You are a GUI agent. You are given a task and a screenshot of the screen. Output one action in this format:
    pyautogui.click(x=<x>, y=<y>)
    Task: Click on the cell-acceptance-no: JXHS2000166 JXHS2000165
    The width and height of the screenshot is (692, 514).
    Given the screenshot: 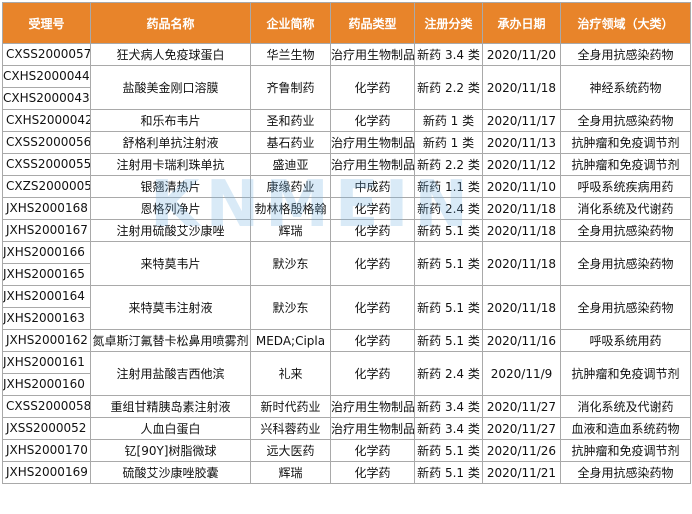 What is the action you would take?
    pyautogui.click(x=46, y=263)
    